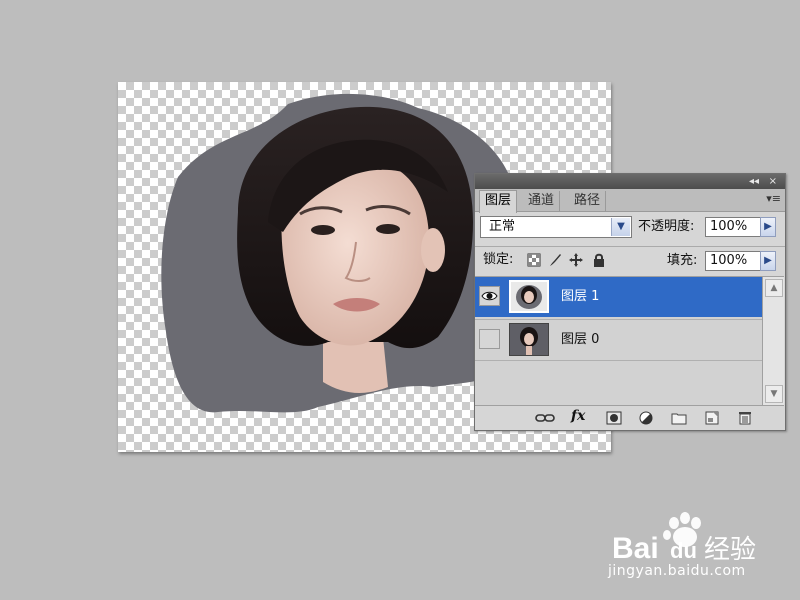 The height and width of the screenshot is (600, 800). What do you see at coordinates (774, 394) in the screenshot?
I see `scroll-down-icon: ▼` at bounding box center [774, 394].